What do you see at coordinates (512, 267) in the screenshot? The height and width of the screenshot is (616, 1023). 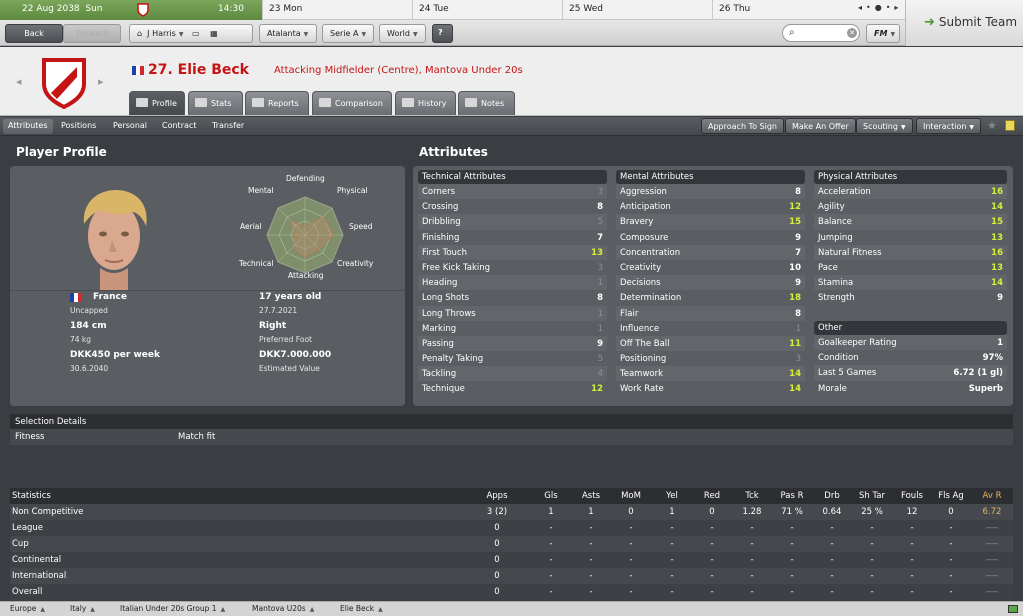 I see `attribute-row: Free Kick Taking 3` at bounding box center [512, 267].